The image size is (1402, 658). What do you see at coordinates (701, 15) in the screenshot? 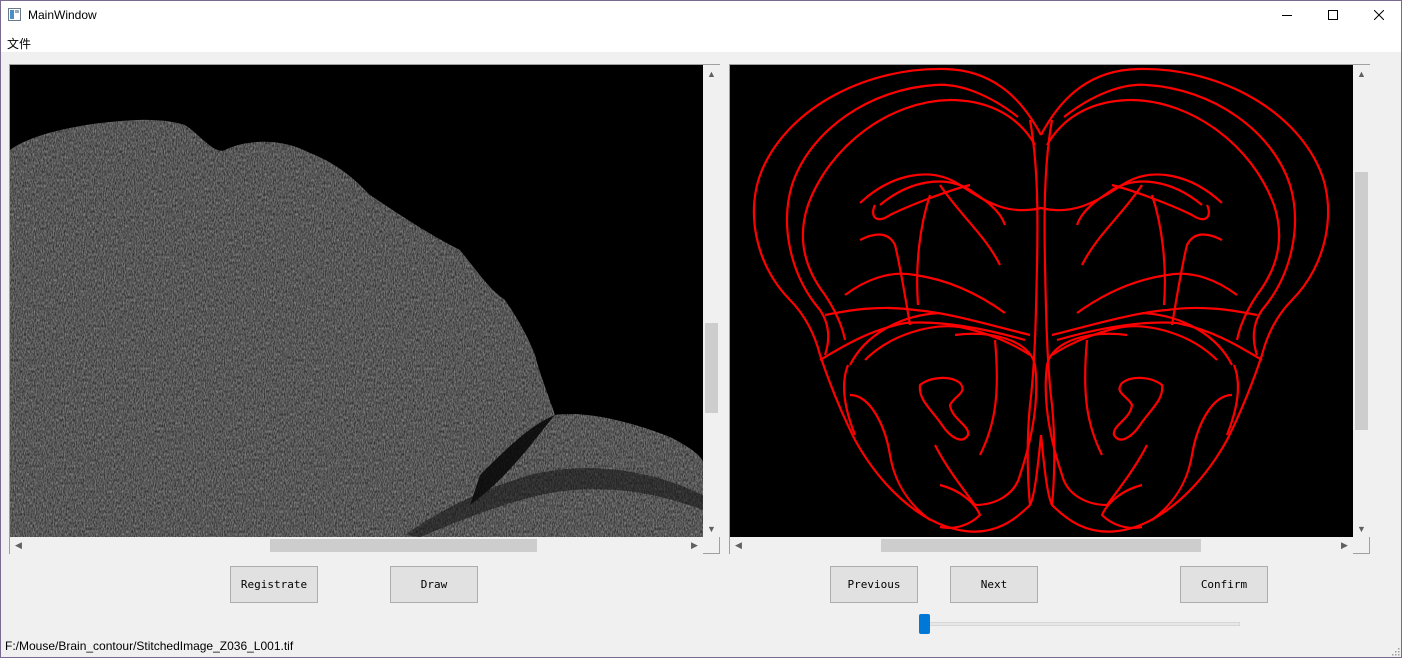
I see `title-bar: MainWindow` at bounding box center [701, 15].